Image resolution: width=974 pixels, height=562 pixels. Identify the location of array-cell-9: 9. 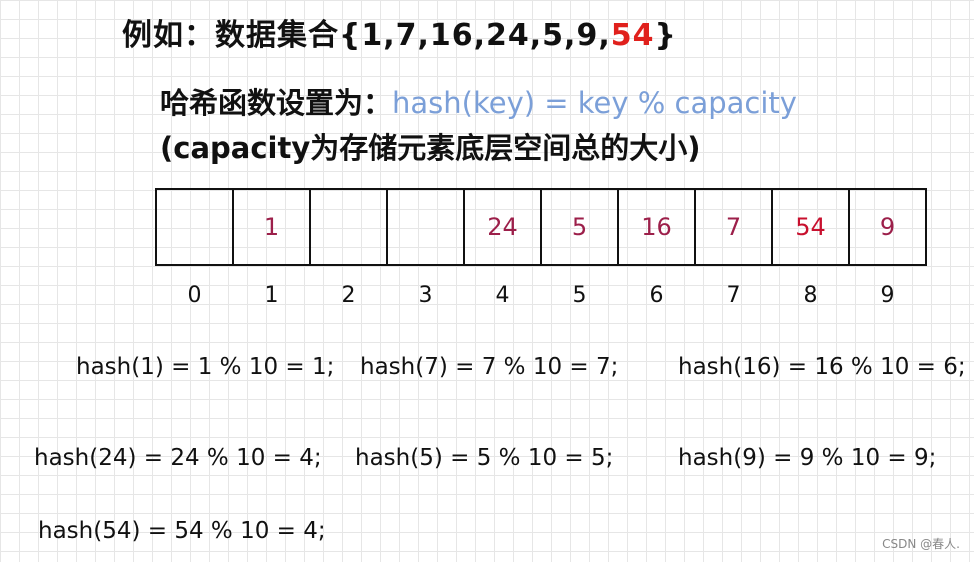
(887, 227).